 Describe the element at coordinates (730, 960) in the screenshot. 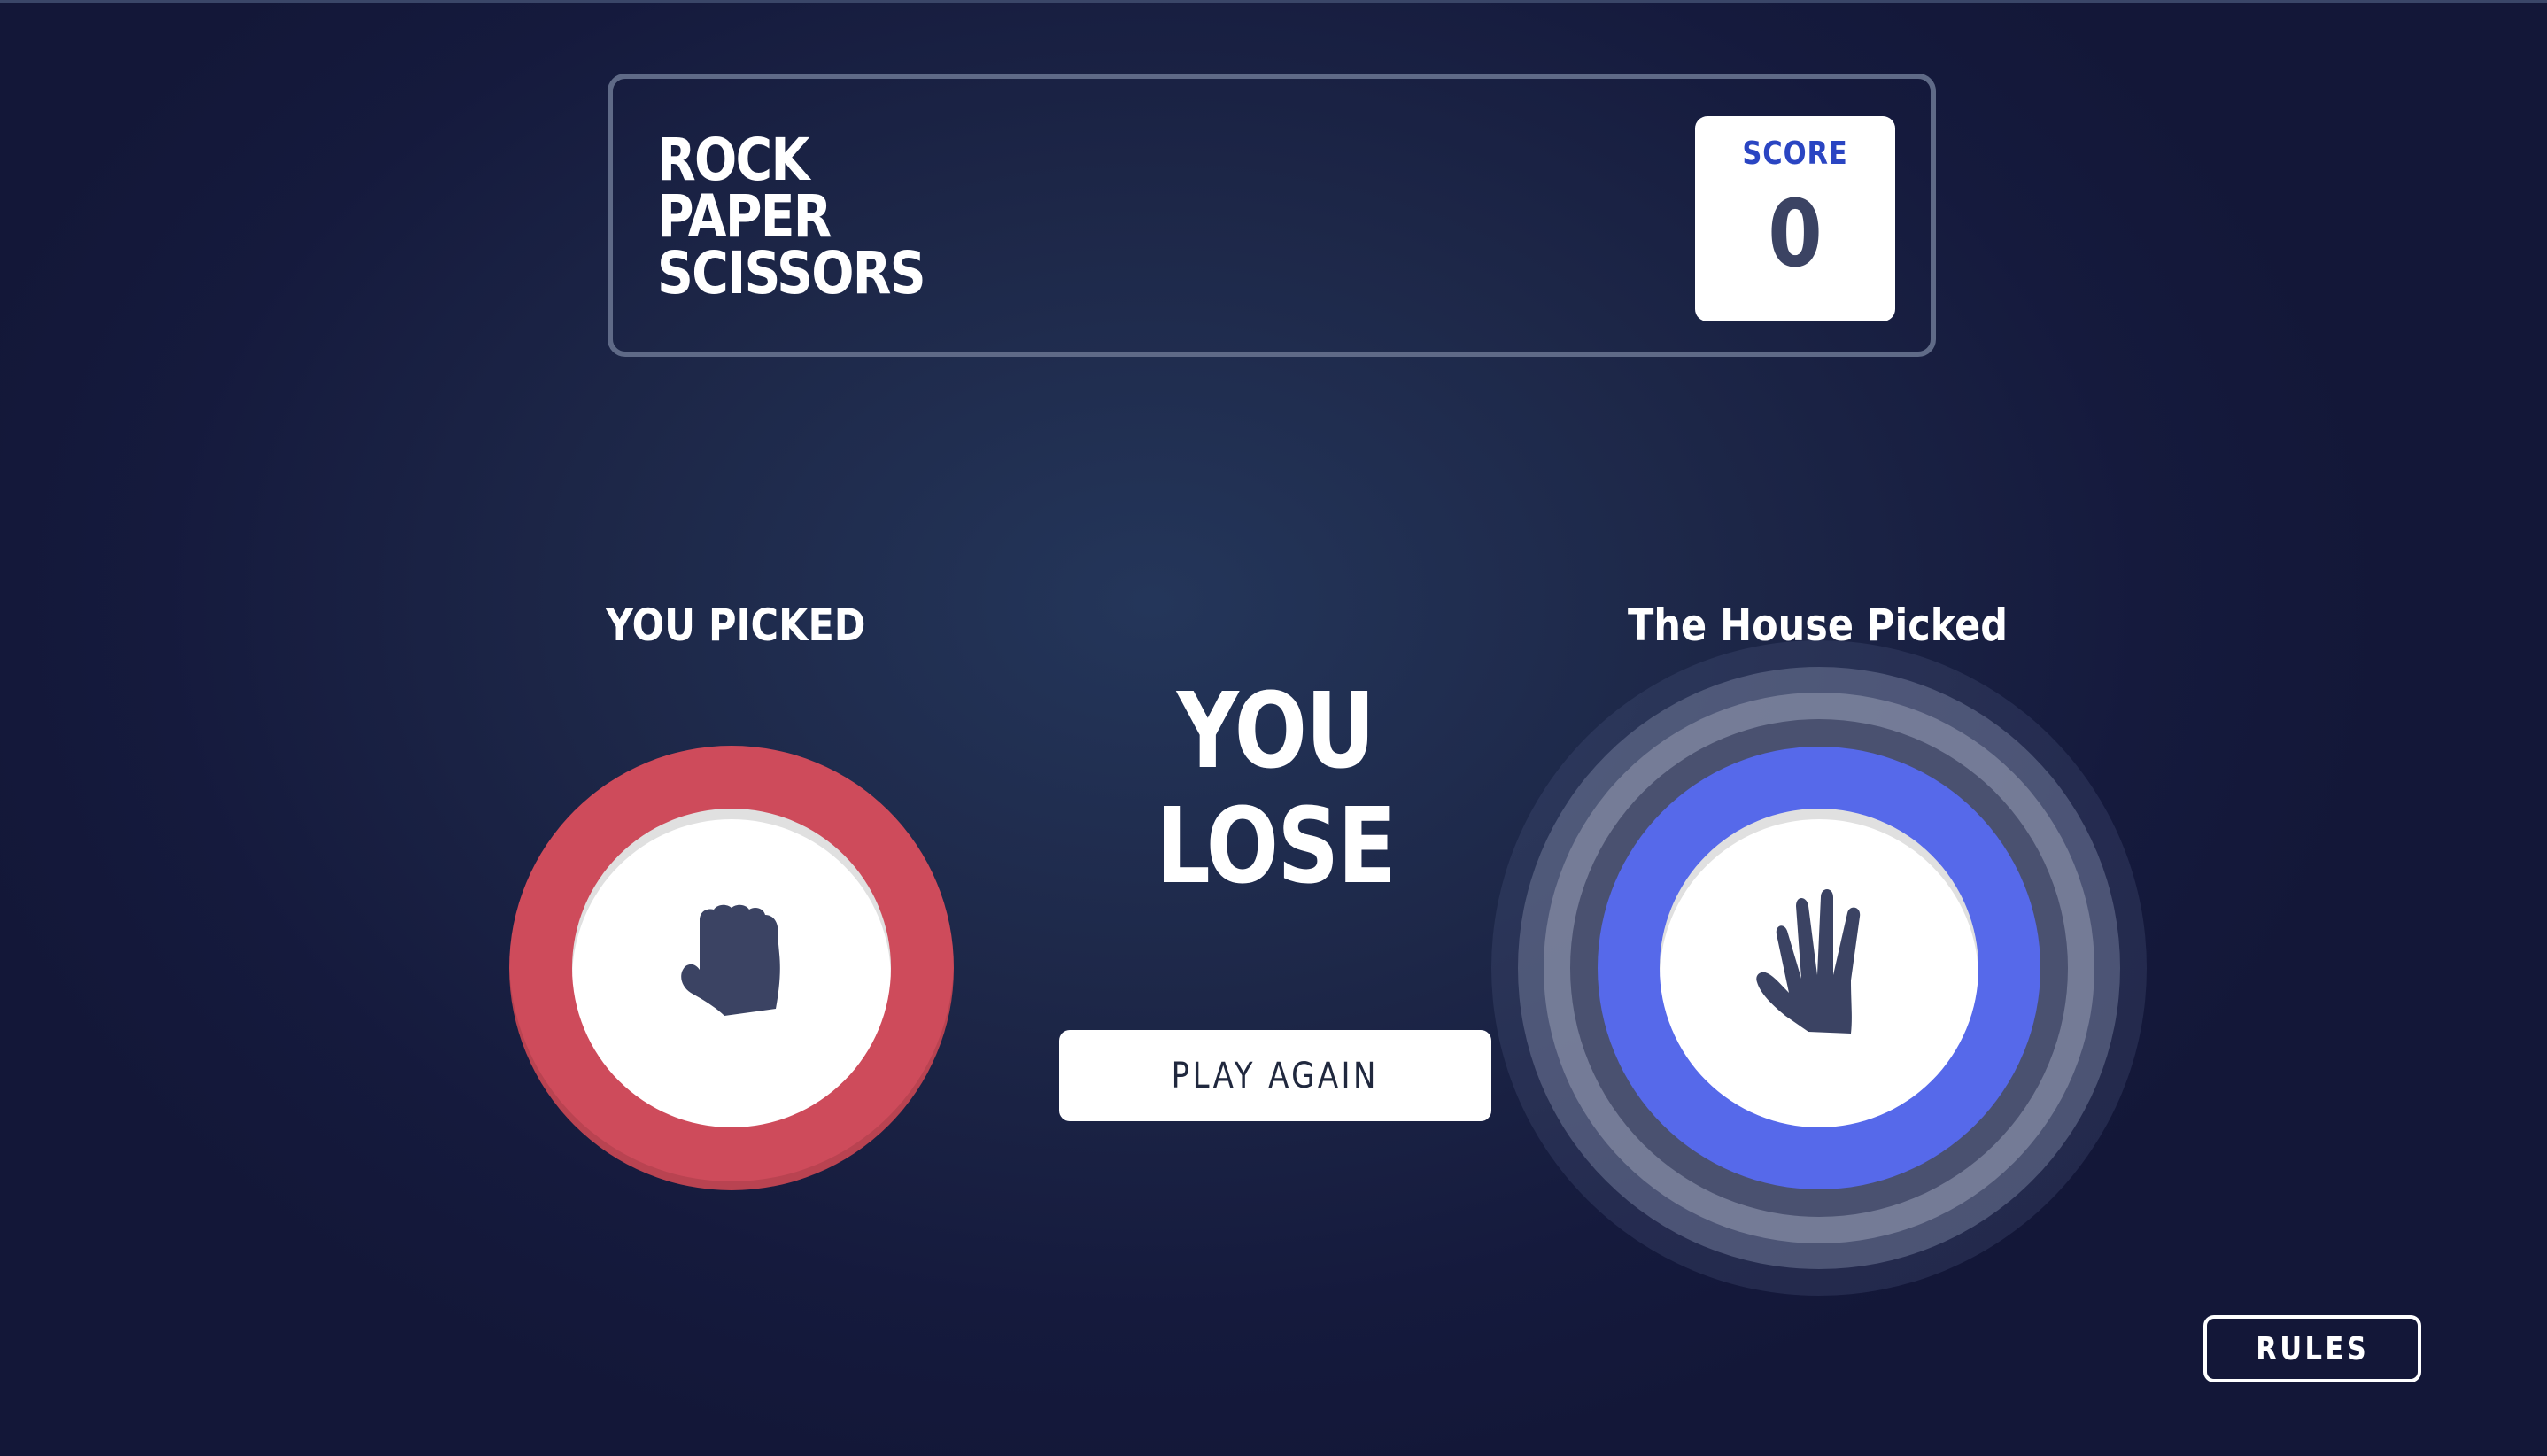

I see `rock-fist-icon` at that location.